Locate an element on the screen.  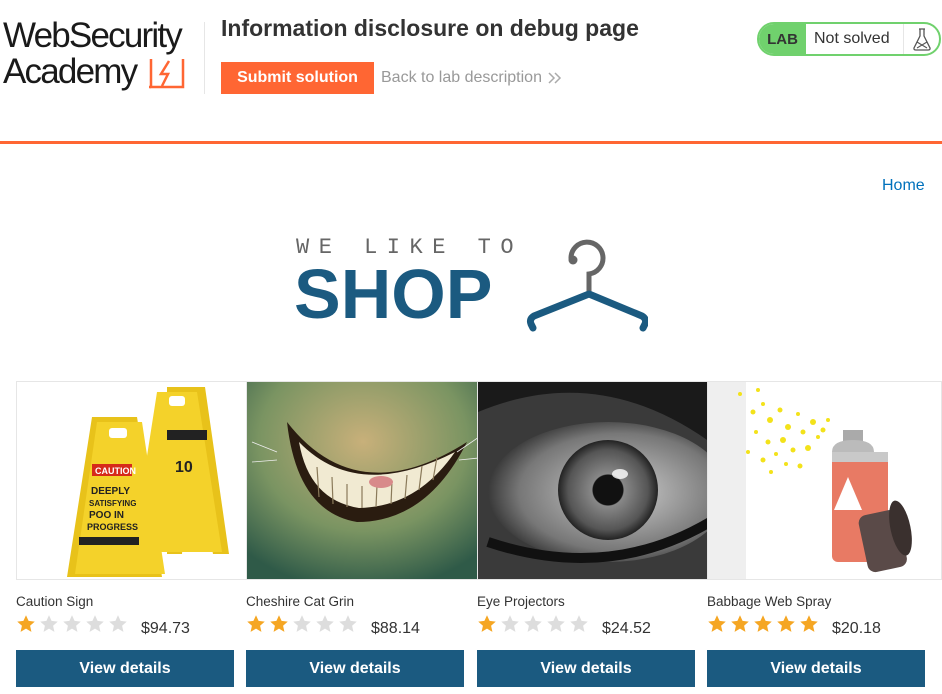
double-chevron-right-icon is located at coordinates (555, 78).